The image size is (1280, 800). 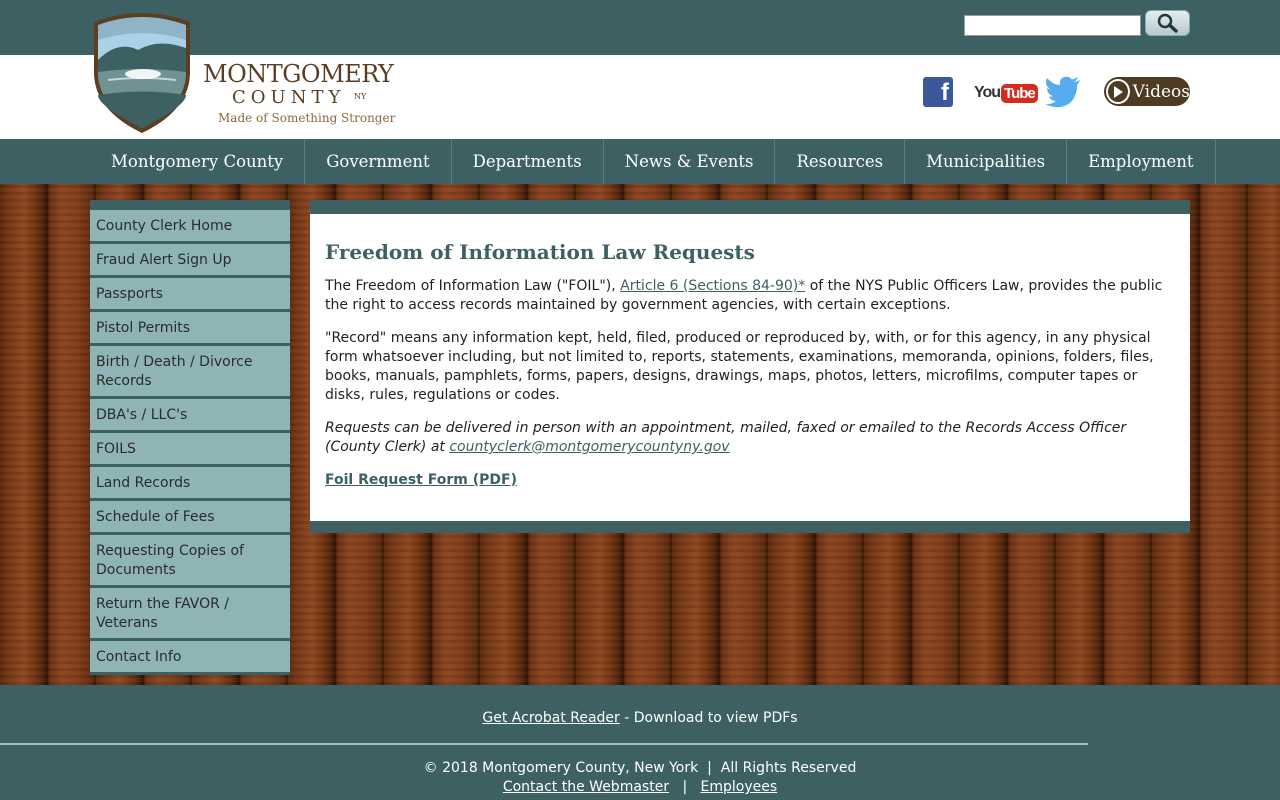 What do you see at coordinates (1161, 91) in the screenshot?
I see `videos-label: Videos` at bounding box center [1161, 91].